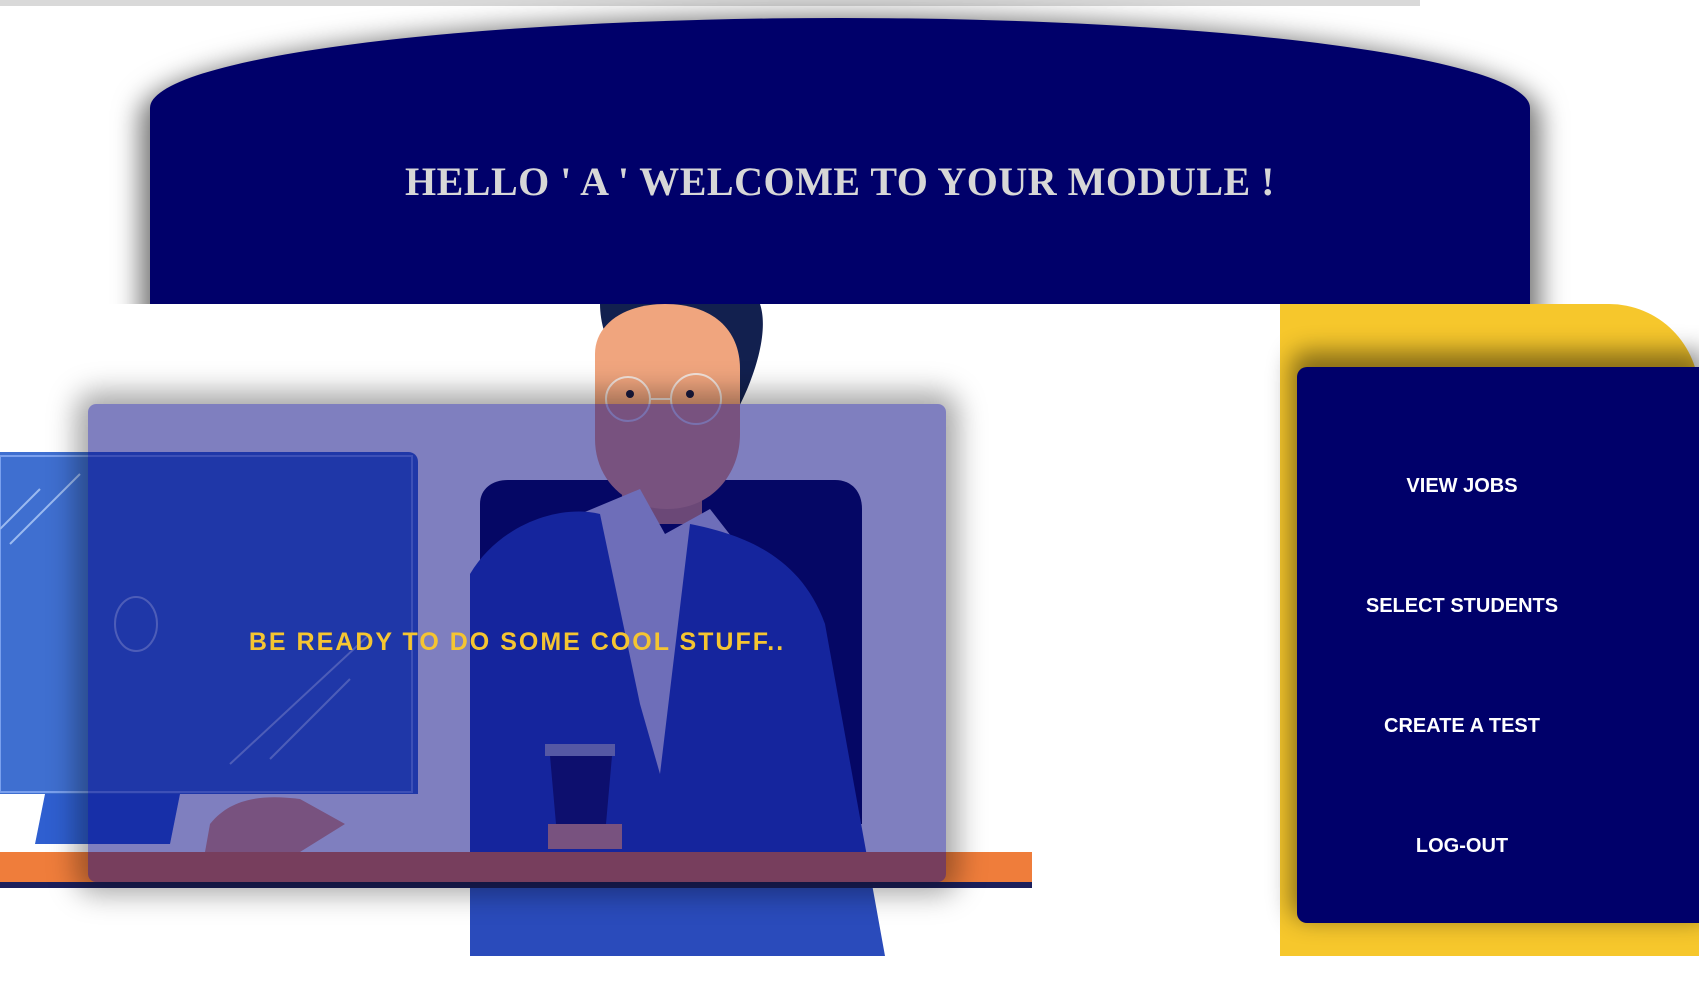 The image size is (1699, 1004). Describe the element at coordinates (1462, 606) in the screenshot. I see `menu-item-select-students: SELECT STUDENTS` at that location.